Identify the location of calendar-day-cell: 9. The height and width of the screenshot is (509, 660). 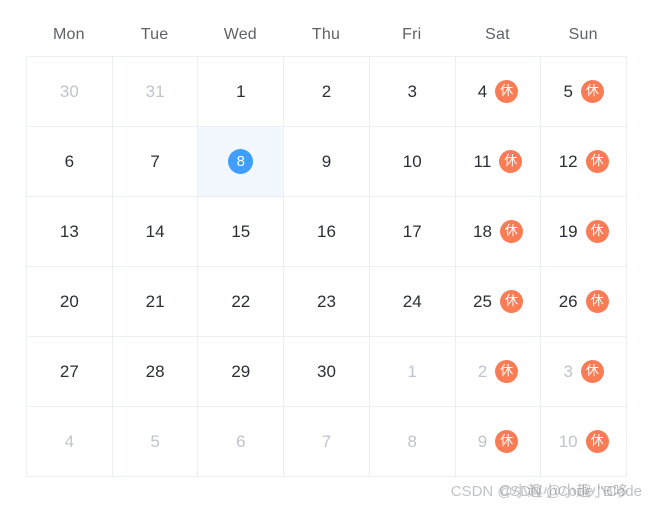
(327, 162).